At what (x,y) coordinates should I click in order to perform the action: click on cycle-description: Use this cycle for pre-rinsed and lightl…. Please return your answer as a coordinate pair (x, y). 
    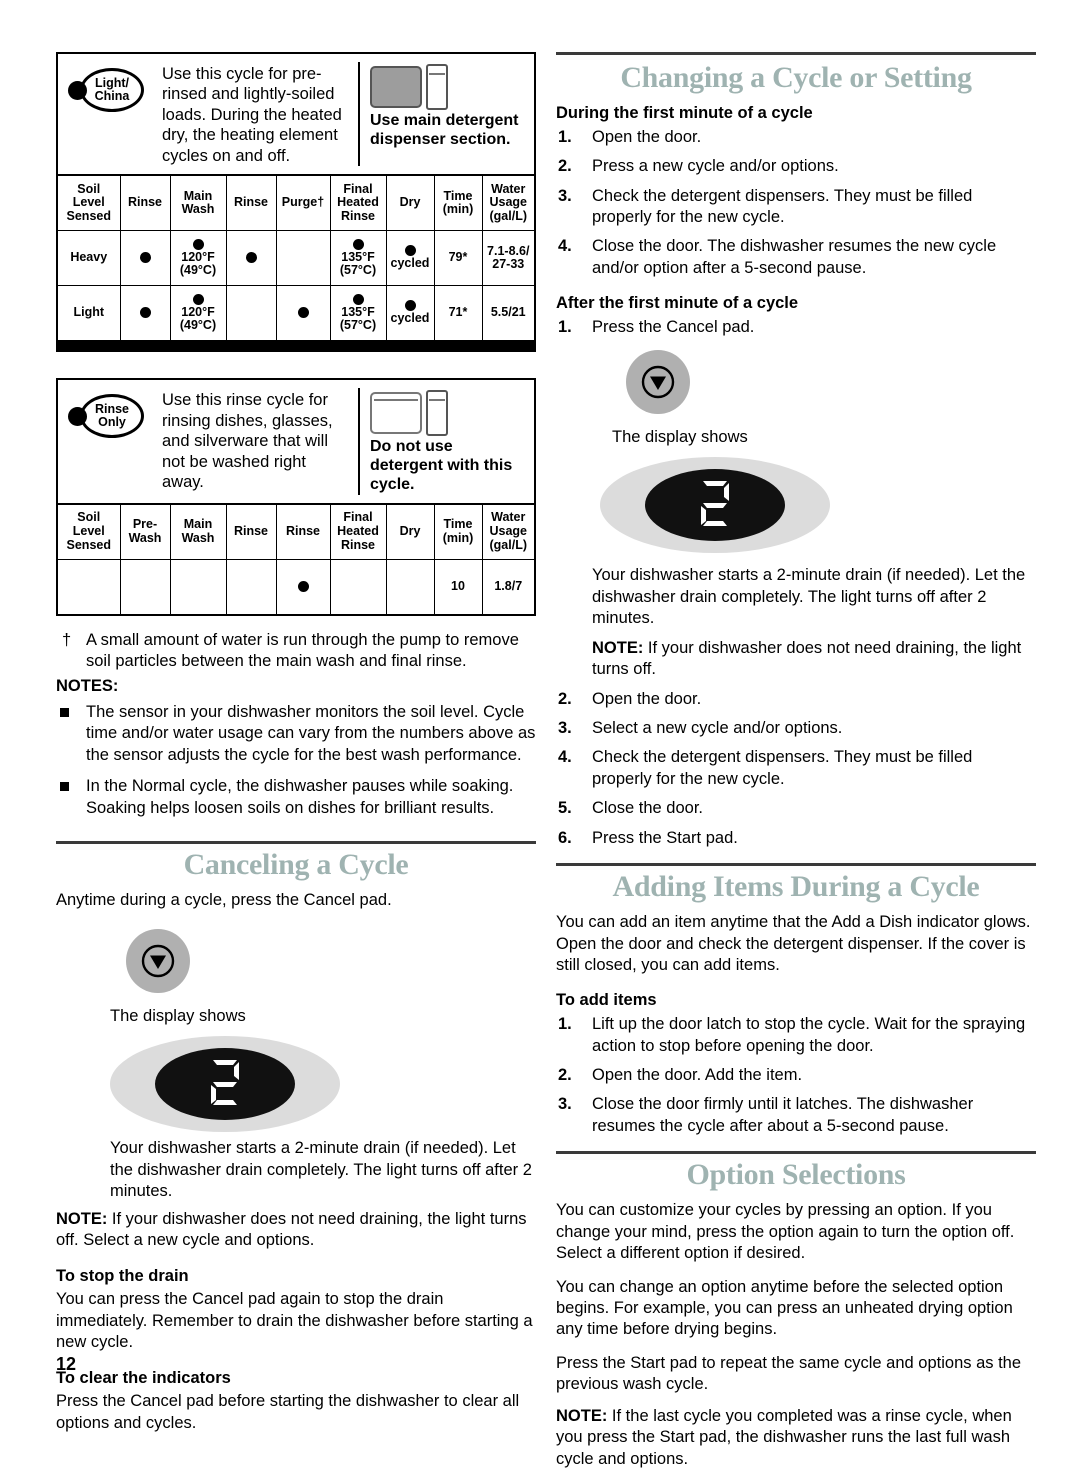
    Looking at the image, I should click on (252, 115).